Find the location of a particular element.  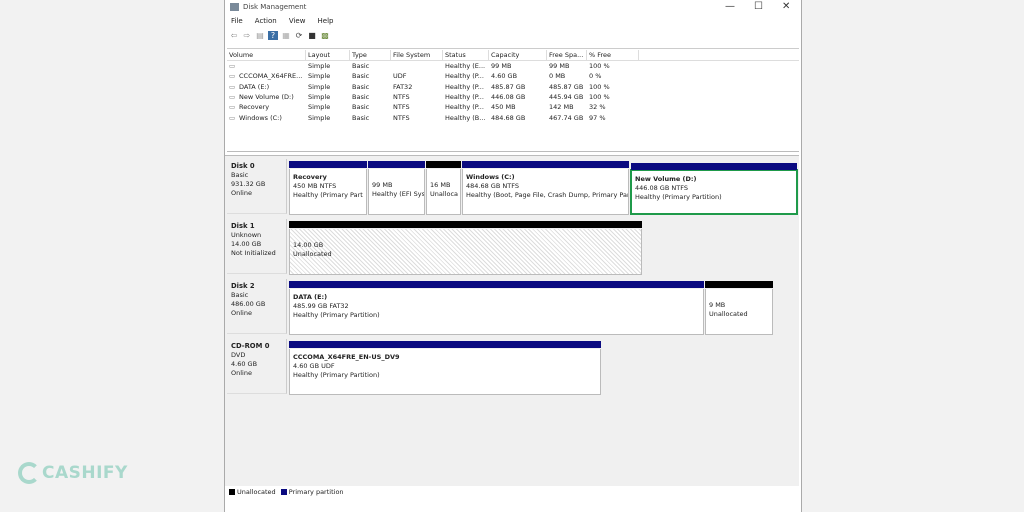

legend-unallocated: Unallocated is located at coordinates (256, 492).